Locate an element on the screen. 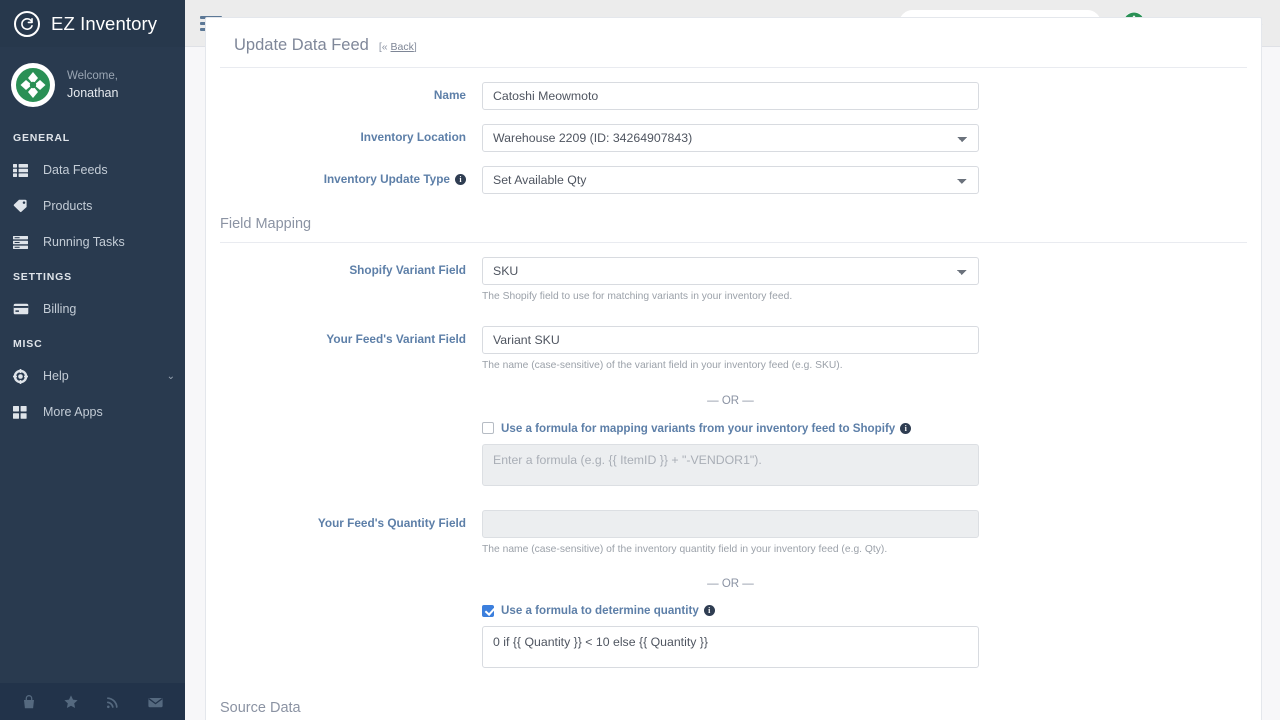 Image resolution: width=1280 pixels, height=720 pixels. sidebar-item-data-feeds: Data Feeds is located at coordinates (92, 170).